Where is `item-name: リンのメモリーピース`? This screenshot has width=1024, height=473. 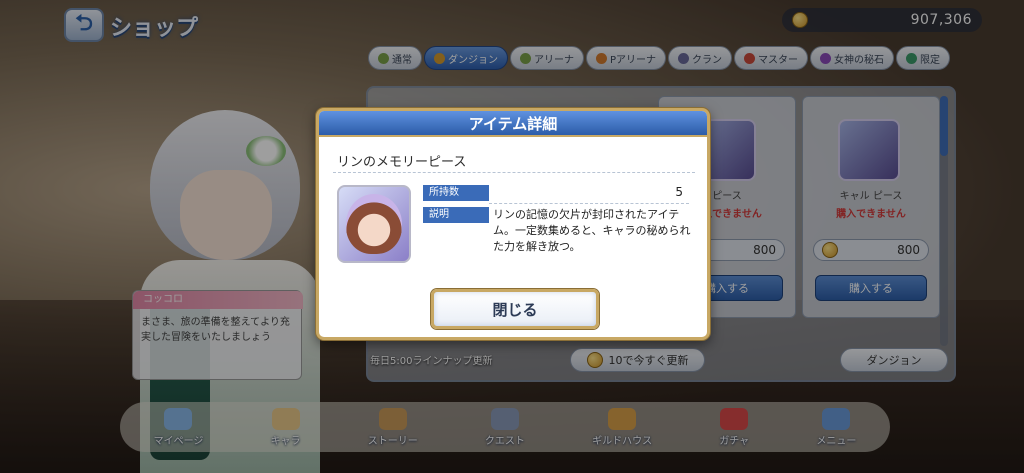
item-name: リンのメモリーピース is located at coordinates (402, 162).